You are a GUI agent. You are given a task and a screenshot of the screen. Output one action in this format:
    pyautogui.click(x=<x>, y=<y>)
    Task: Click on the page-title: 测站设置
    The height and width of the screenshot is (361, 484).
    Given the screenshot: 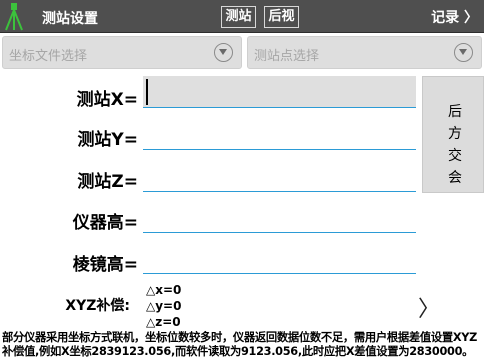 What is the action you would take?
    pyautogui.click(x=70, y=19)
    